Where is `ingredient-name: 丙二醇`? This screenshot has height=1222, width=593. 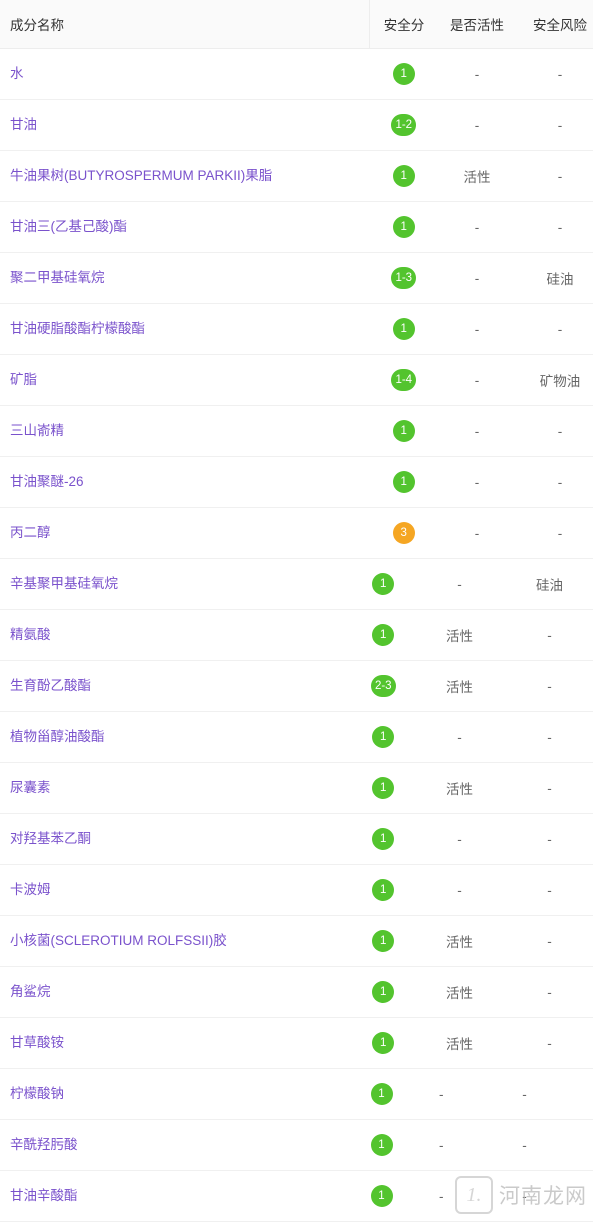
ingredient-name: 丙二醇 is located at coordinates (185, 533).